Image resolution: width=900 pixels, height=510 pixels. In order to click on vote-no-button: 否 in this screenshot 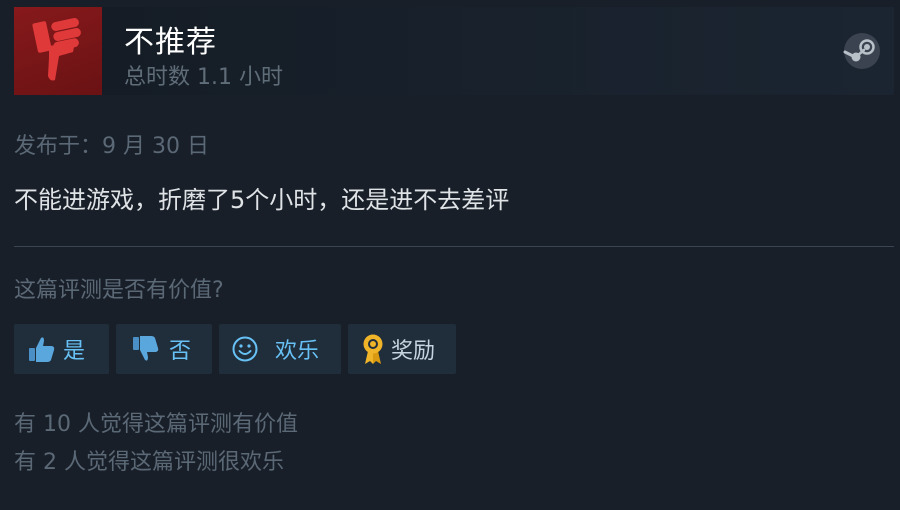, I will do `click(164, 349)`.